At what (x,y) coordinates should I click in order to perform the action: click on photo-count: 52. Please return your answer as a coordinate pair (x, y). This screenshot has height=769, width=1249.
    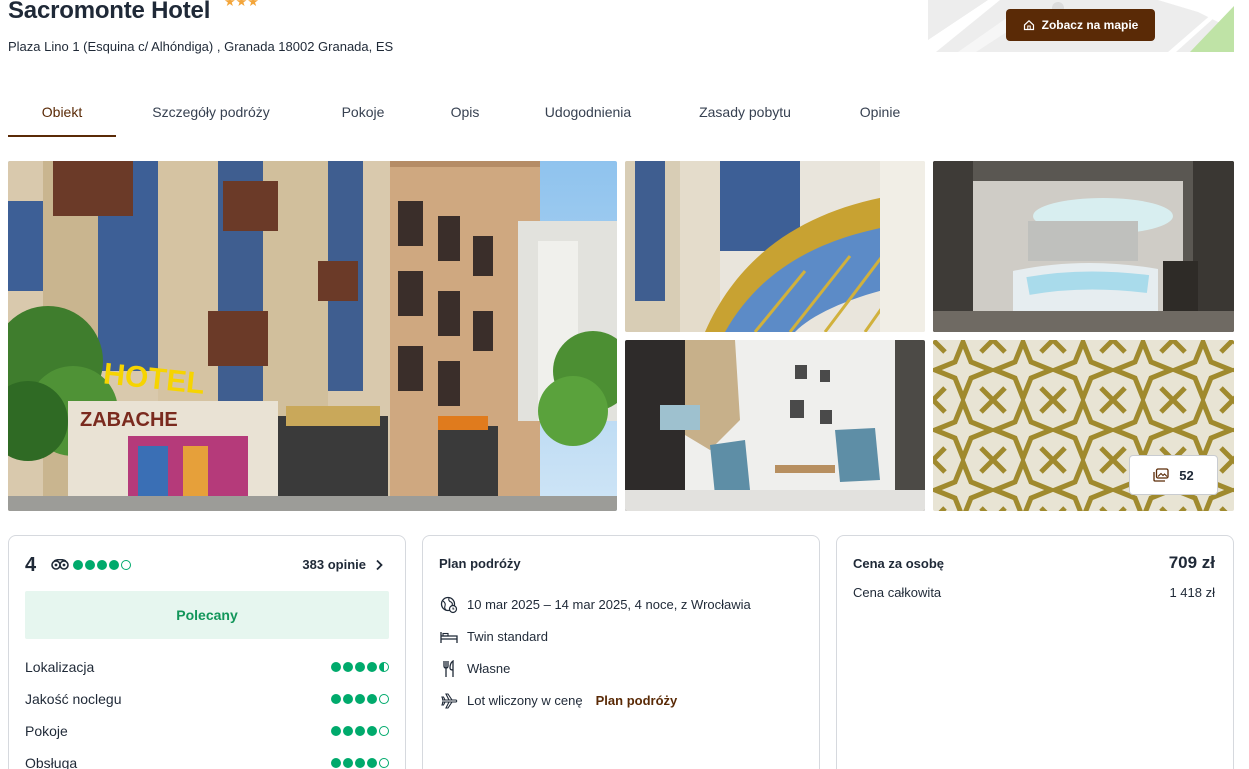
    Looking at the image, I should click on (1186, 475).